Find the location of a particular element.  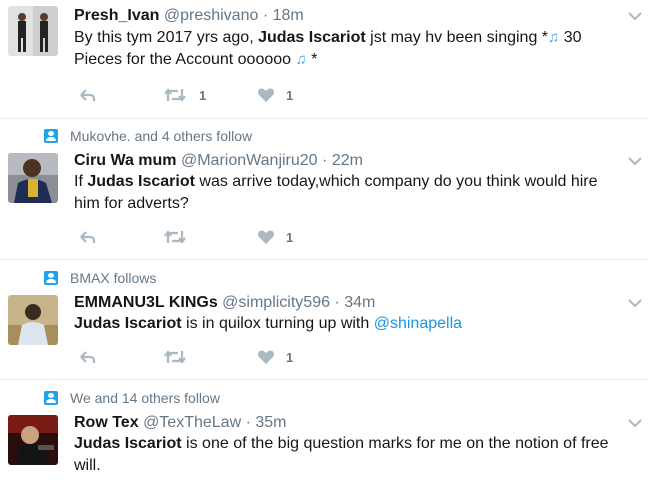

timestamp: 18m is located at coordinates (288, 15).